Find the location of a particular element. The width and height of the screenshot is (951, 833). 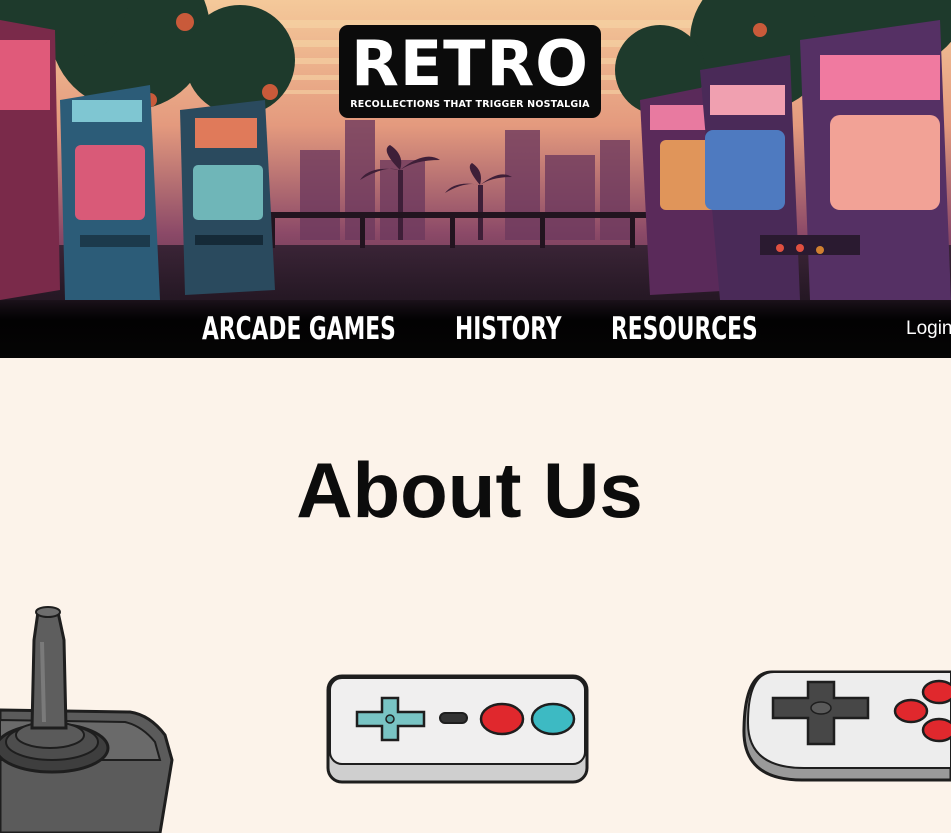

nav-item-resources: RESOURCES is located at coordinates (684, 329).